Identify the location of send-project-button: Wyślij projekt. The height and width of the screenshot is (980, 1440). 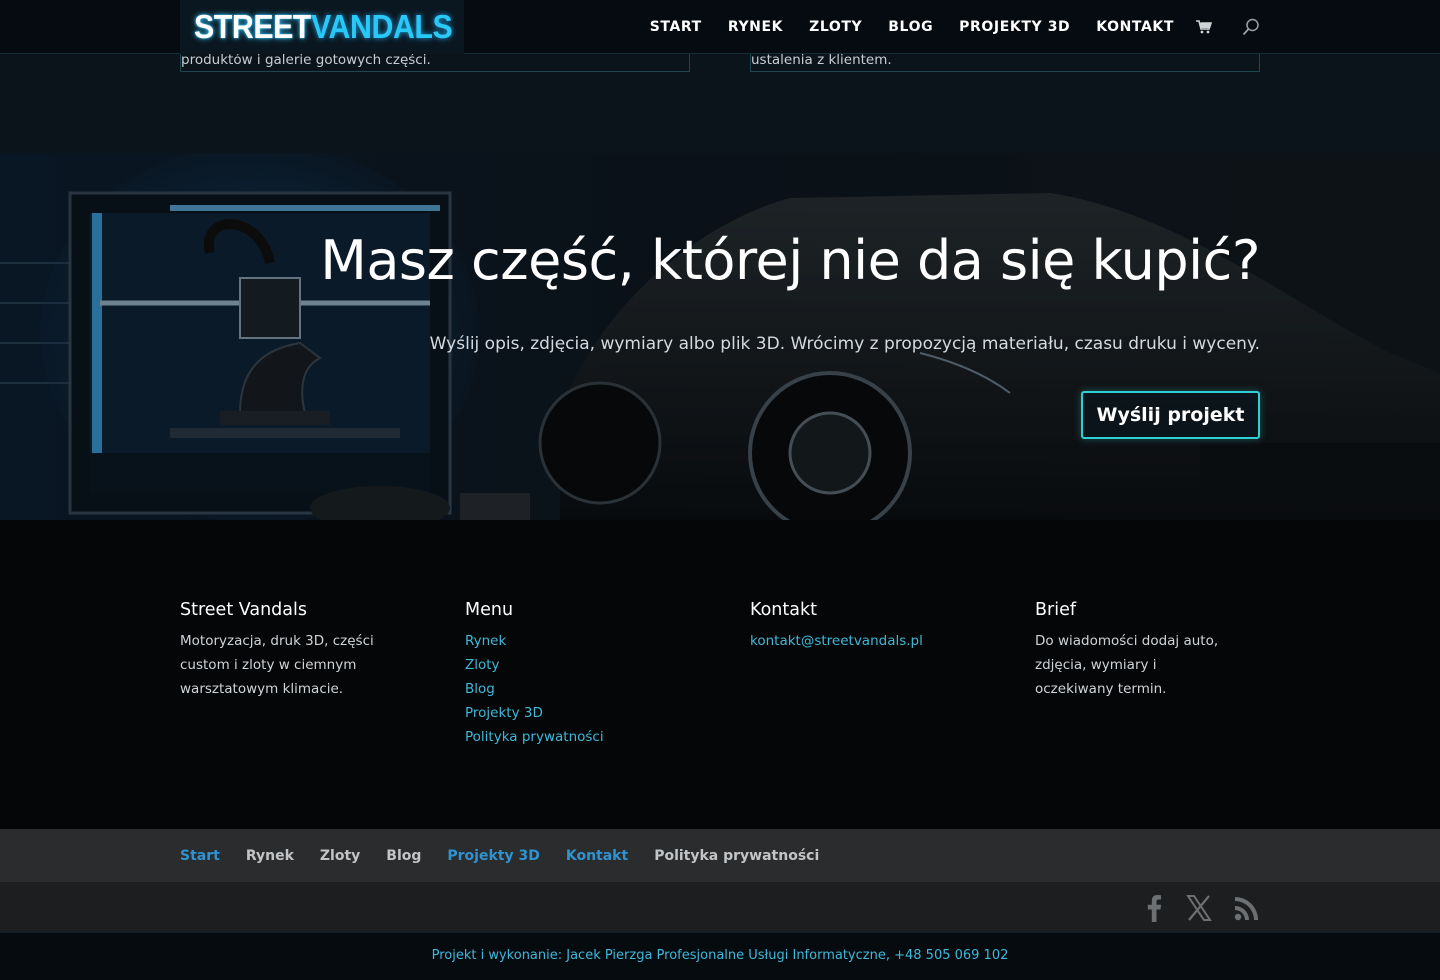
(1170, 415).